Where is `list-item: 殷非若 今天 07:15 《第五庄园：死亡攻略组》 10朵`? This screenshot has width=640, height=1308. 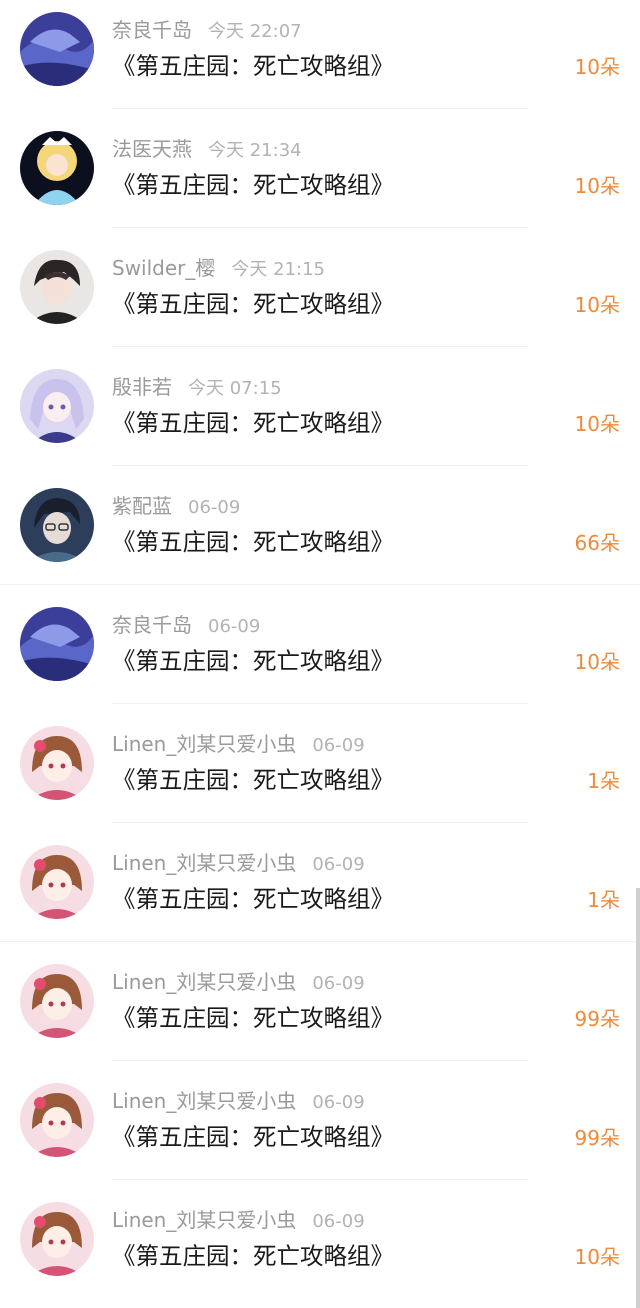 list-item: 殷非若 今天 07:15 《第五庄园：死亡攻略组》 10朵 is located at coordinates (320, 416).